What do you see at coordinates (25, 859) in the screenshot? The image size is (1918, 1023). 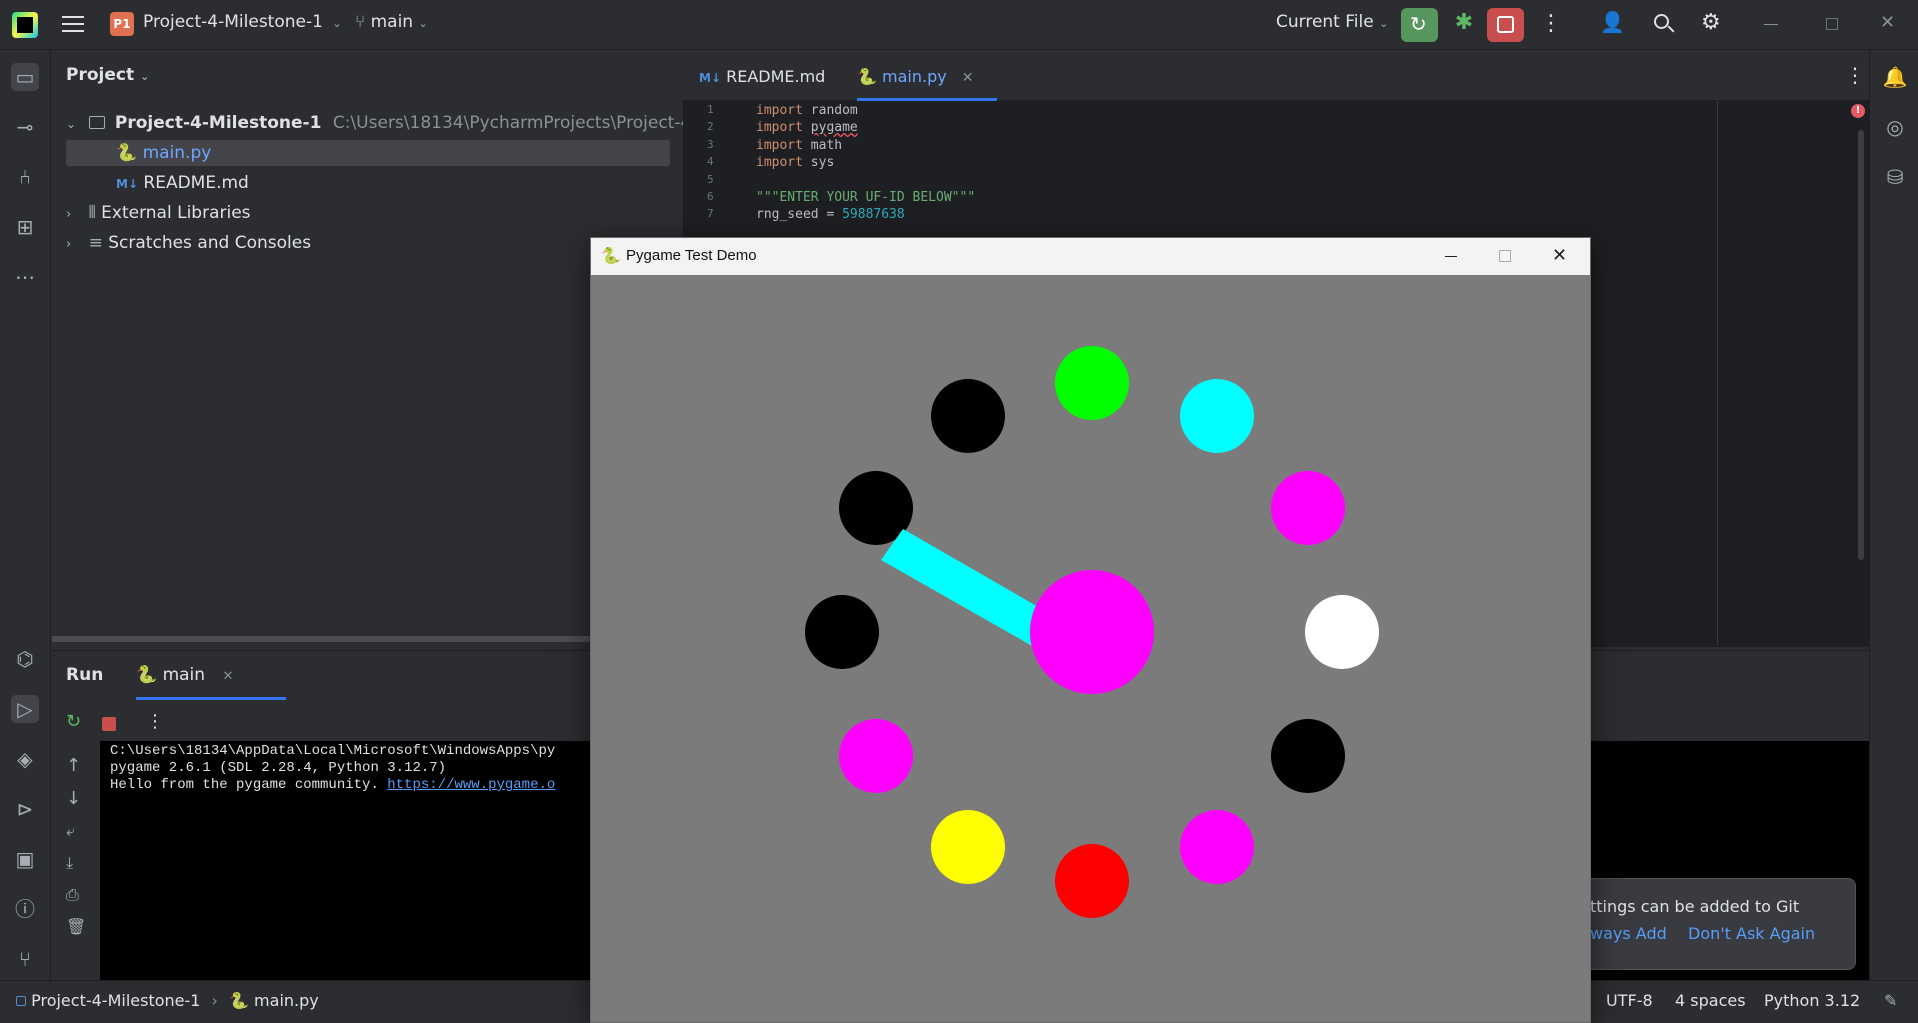 I see `terminal-icon: ▣` at bounding box center [25, 859].